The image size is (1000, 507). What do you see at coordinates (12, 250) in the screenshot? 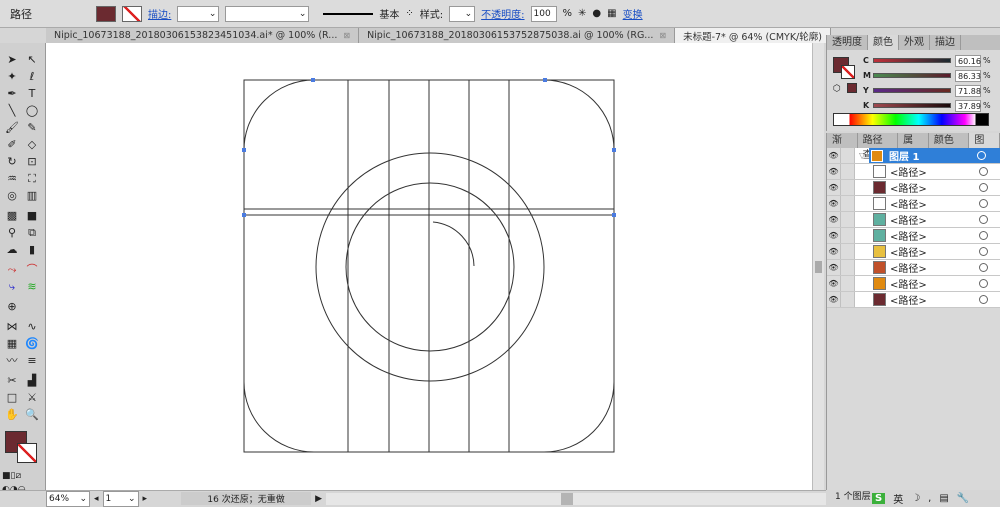
I see `symbol-sprayer-icon: ☁` at bounding box center [12, 250].